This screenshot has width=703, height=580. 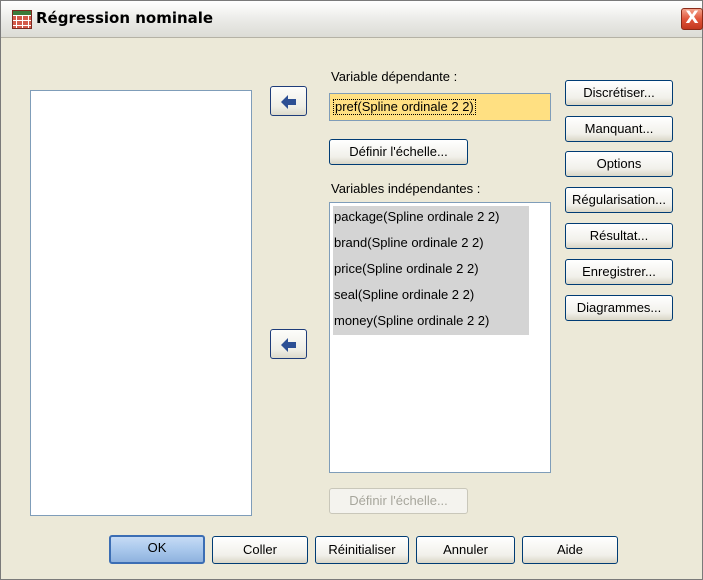 What do you see at coordinates (22, 19) in the screenshot?
I see `table-icon` at bounding box center [22, 19].